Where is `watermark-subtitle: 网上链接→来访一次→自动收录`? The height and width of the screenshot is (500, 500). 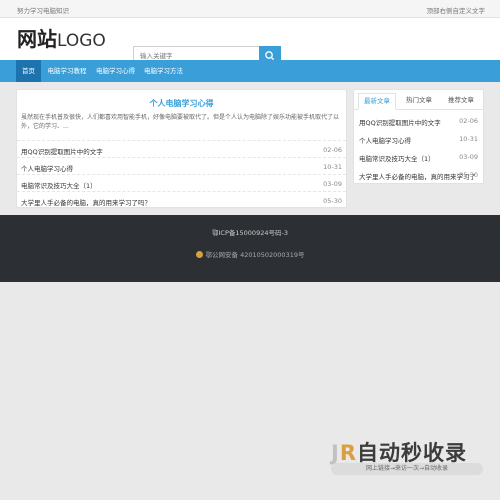
watermark-subtitle: 网上链接→来访一次→自动收录 is located at coordinates (407, 469).